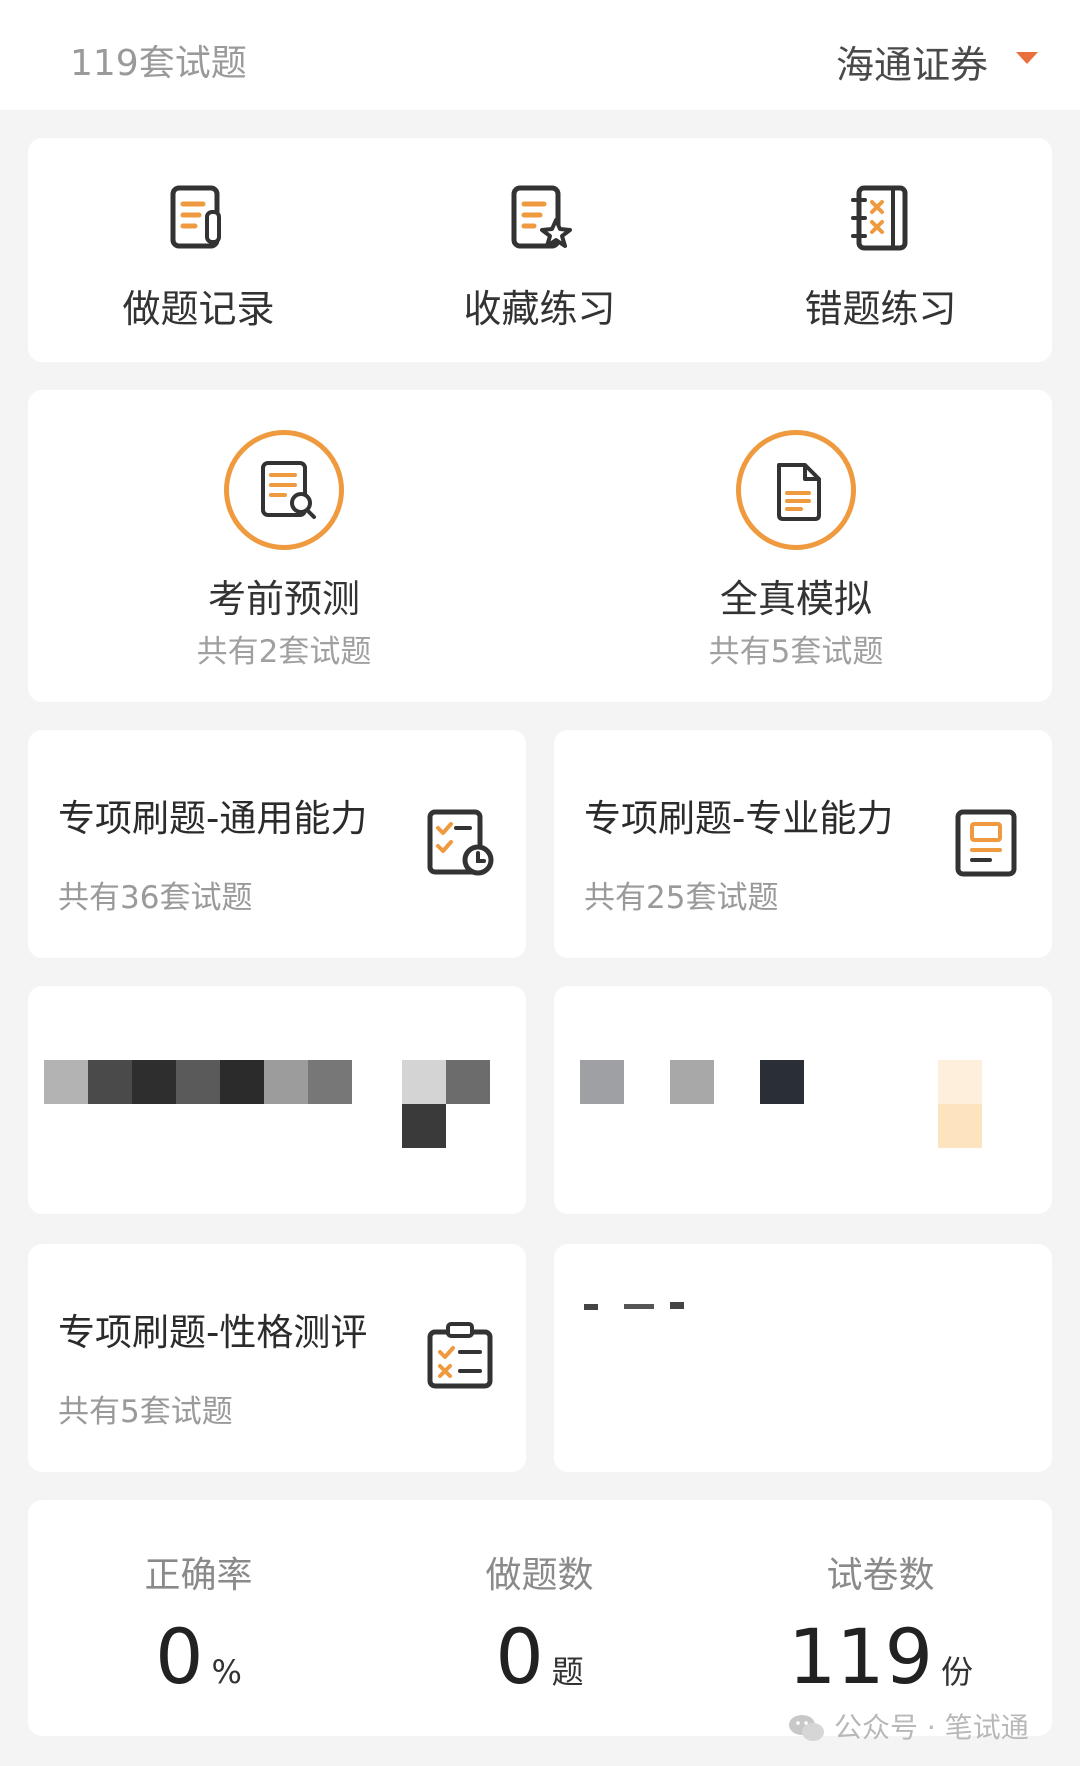  I want to click on stat-questions-done: 做题数 0题, so click(539, 1618).